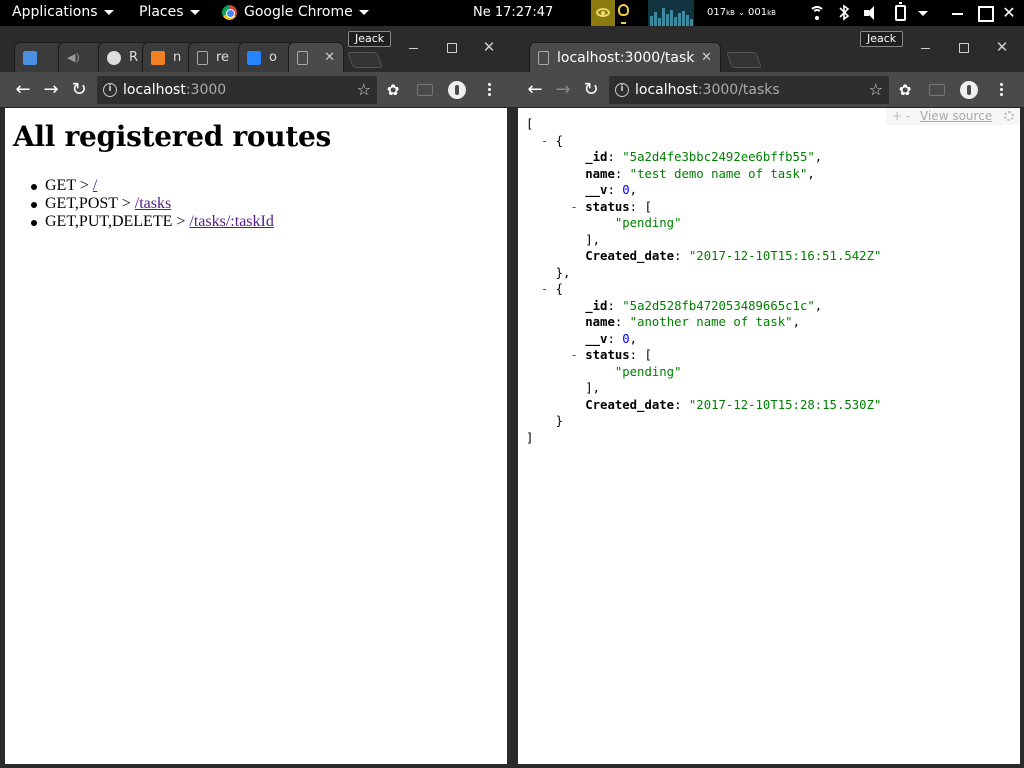 The height and width of the screenshot is (768, 1024). I want to click on tab-active: localhost:3000/task ✕, so click(625, 57).